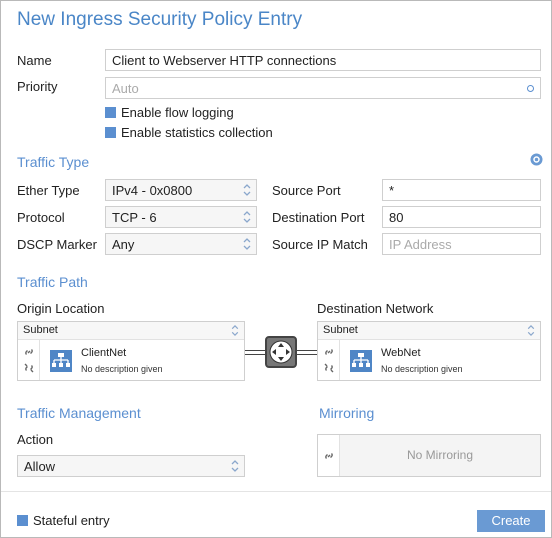 Image resolution: width=552 pixels, height=538 pixels. Describe the element at coordinates (160, 19) in the screenshot. I see `dialog-title: New Ingress Security Policy Entry` at that location.